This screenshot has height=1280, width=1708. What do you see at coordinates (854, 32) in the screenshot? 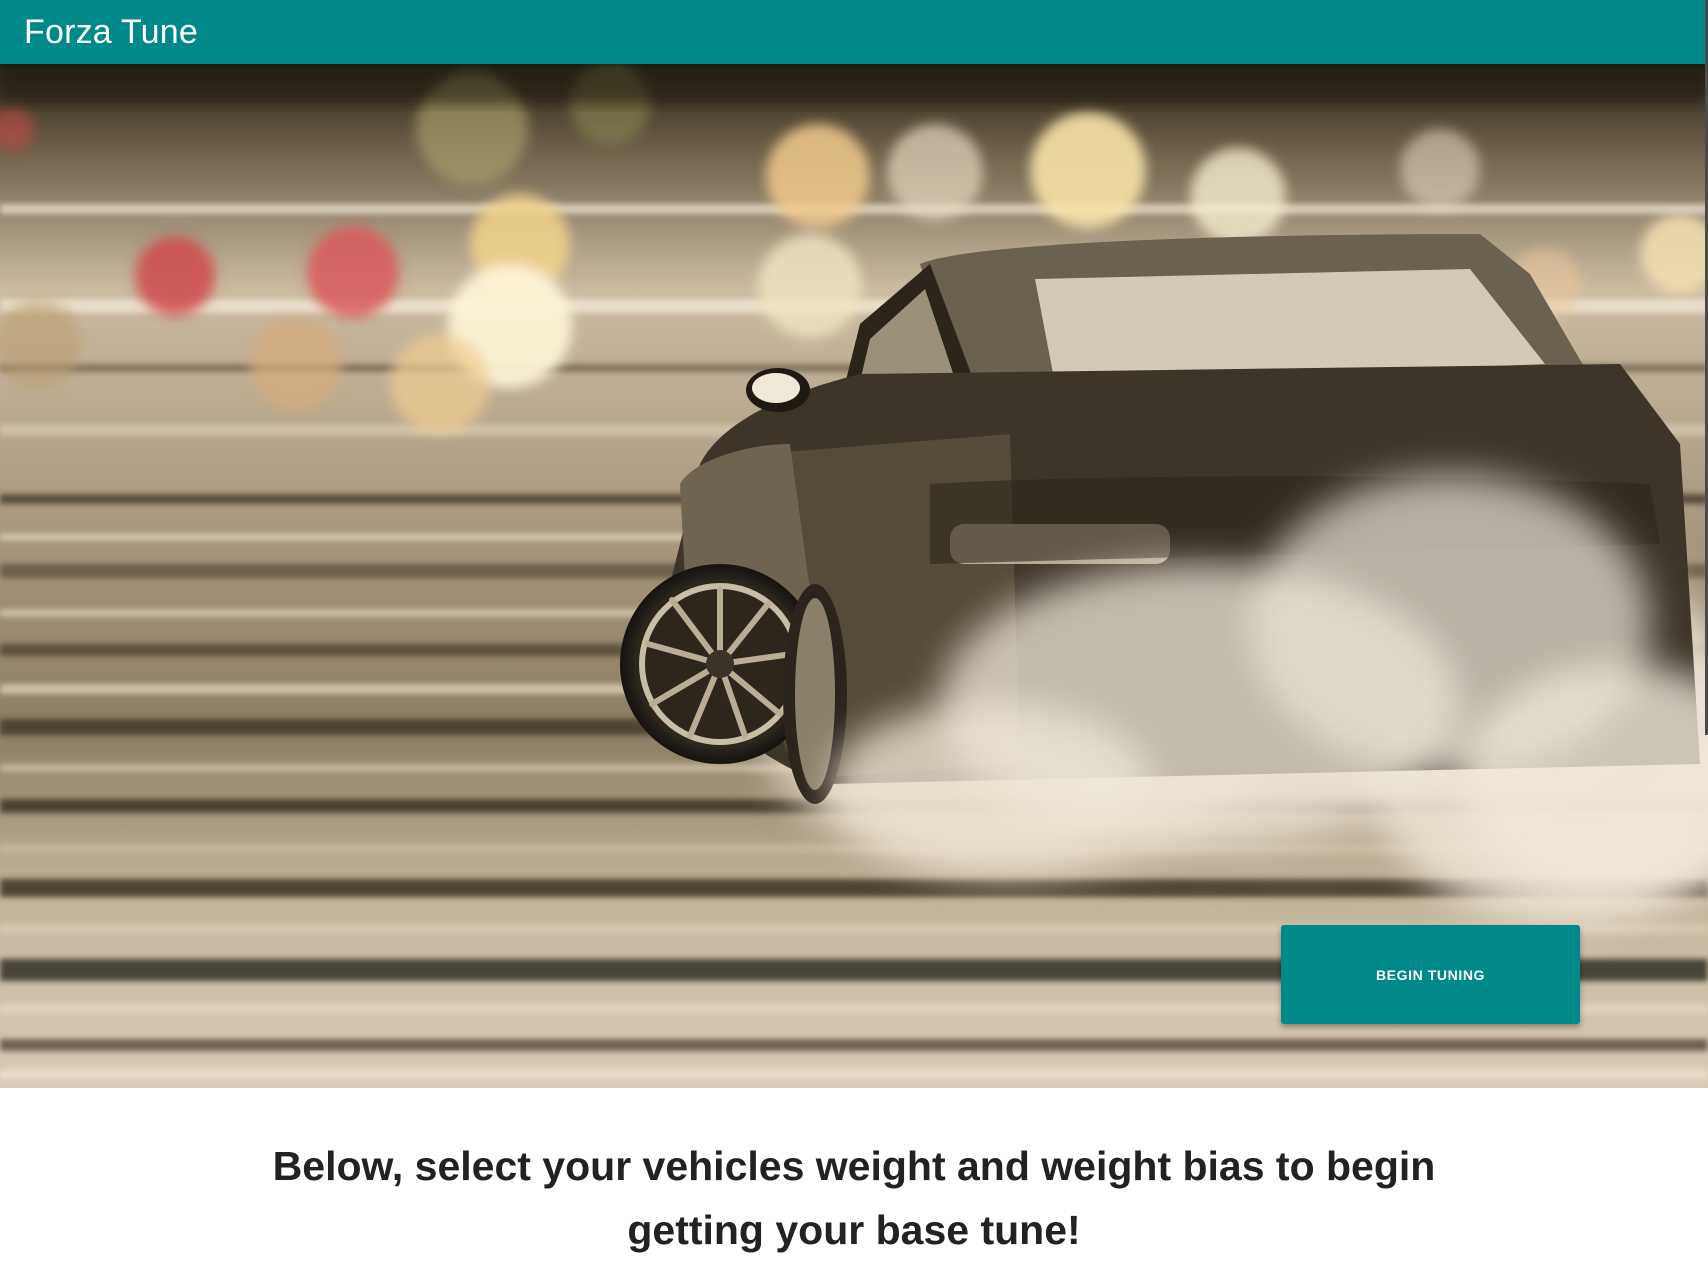
I see `app-bar: Forza Tune` at bounding box center [854, 32].